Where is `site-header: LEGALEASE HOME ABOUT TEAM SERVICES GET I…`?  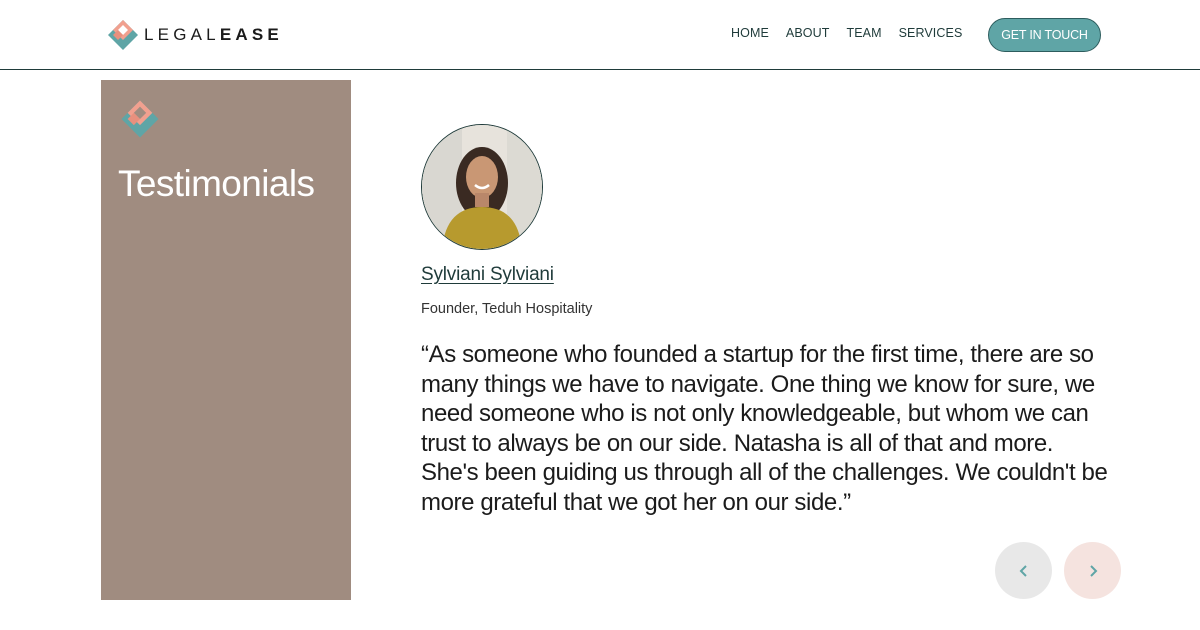
site-header: LEGALEASE HOME ABOUT TEAM SERVICES GET I… is located at coordinates (600, 35).